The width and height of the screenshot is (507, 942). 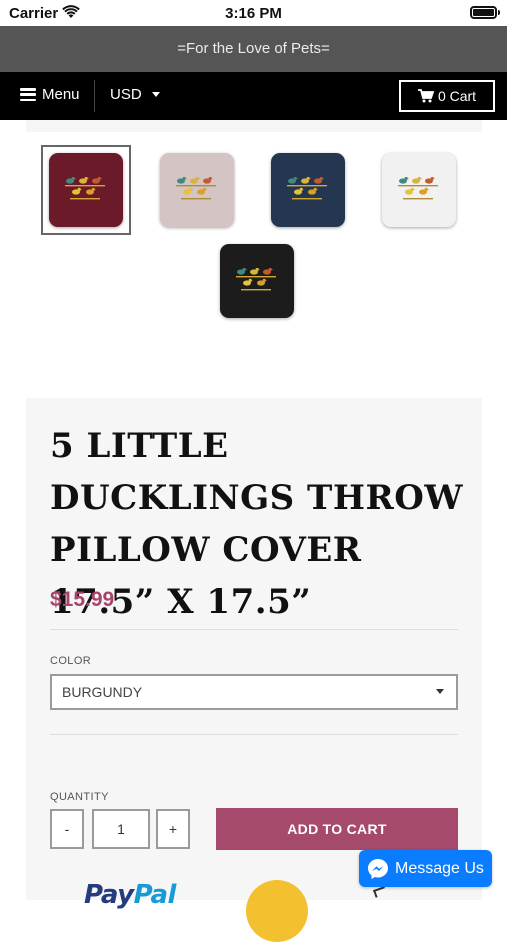 What do you see at coordinates (254, 692) in the screenshot?
I see `color-select: BURGUNDY` at bounding box center [254, 692].